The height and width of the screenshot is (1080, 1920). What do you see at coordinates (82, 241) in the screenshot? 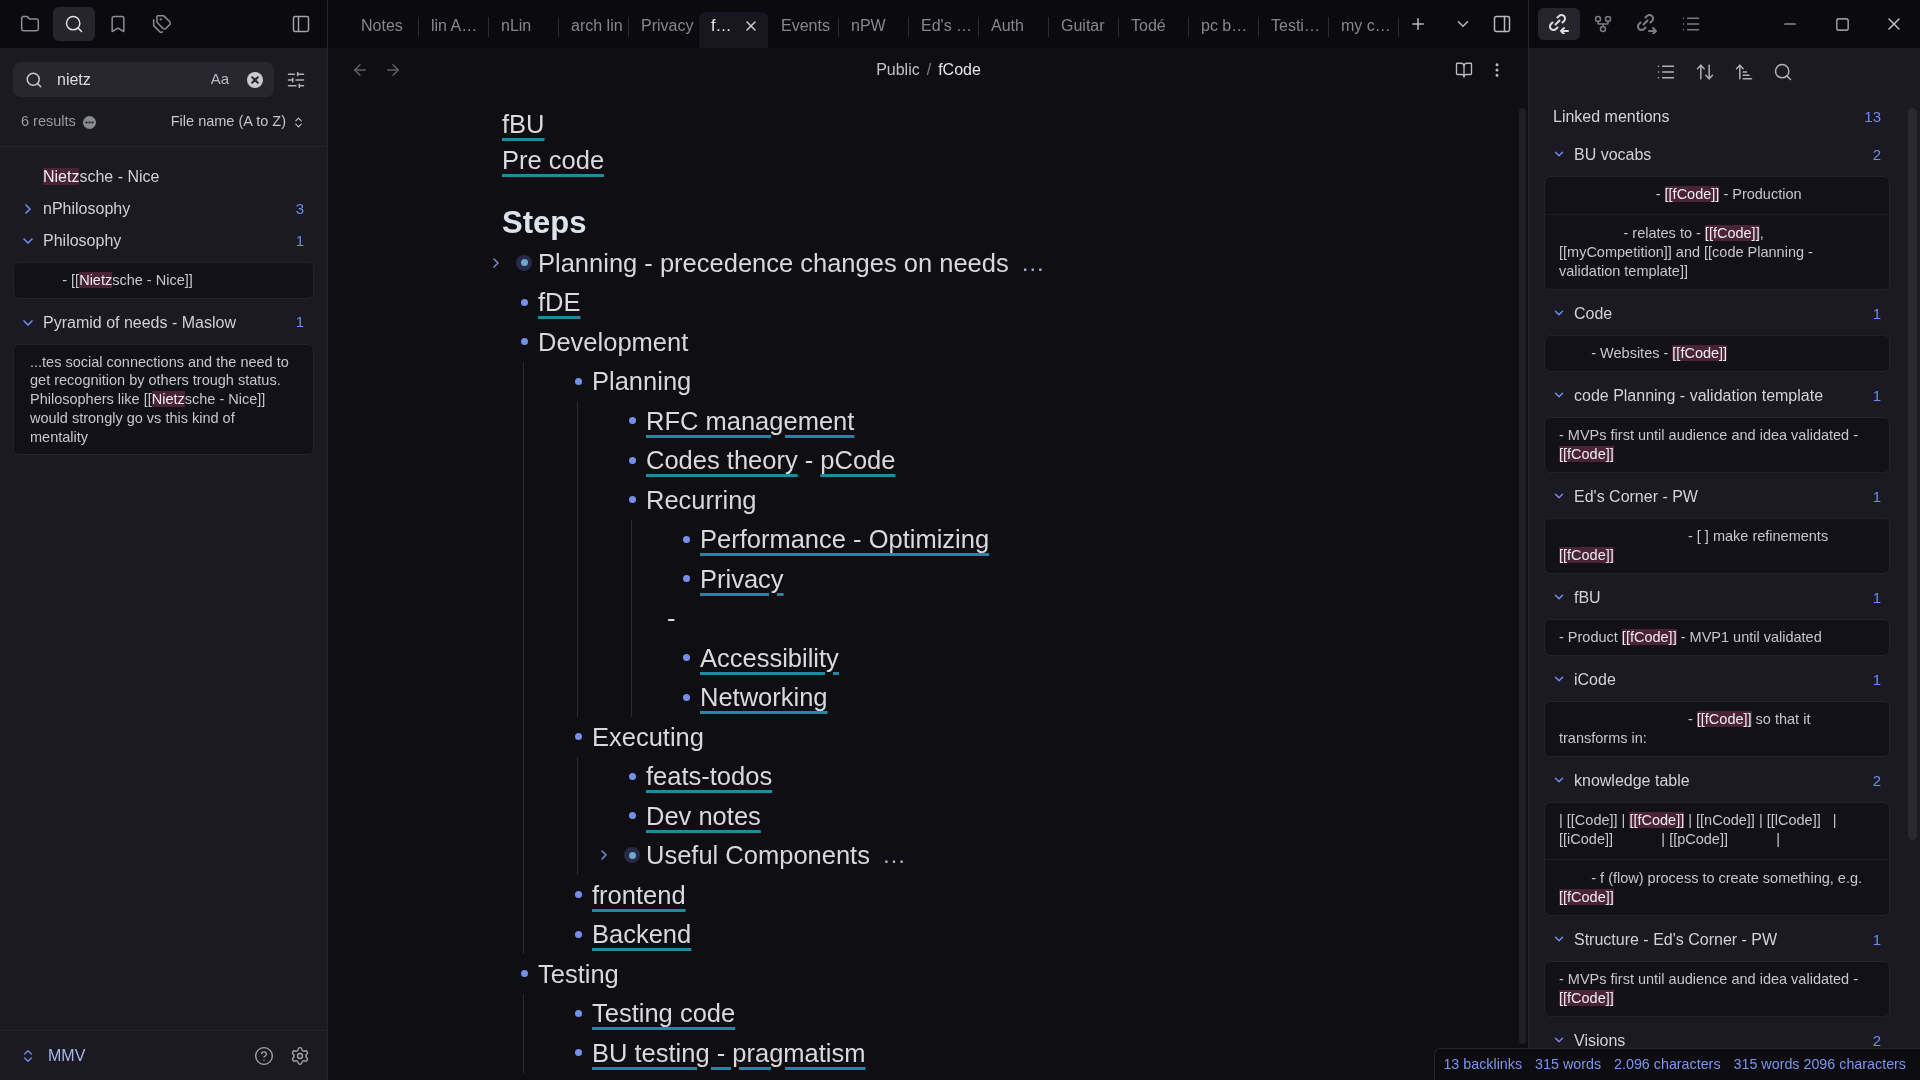
I see `result-title: Philosophy` at bounding box center [82, 241].